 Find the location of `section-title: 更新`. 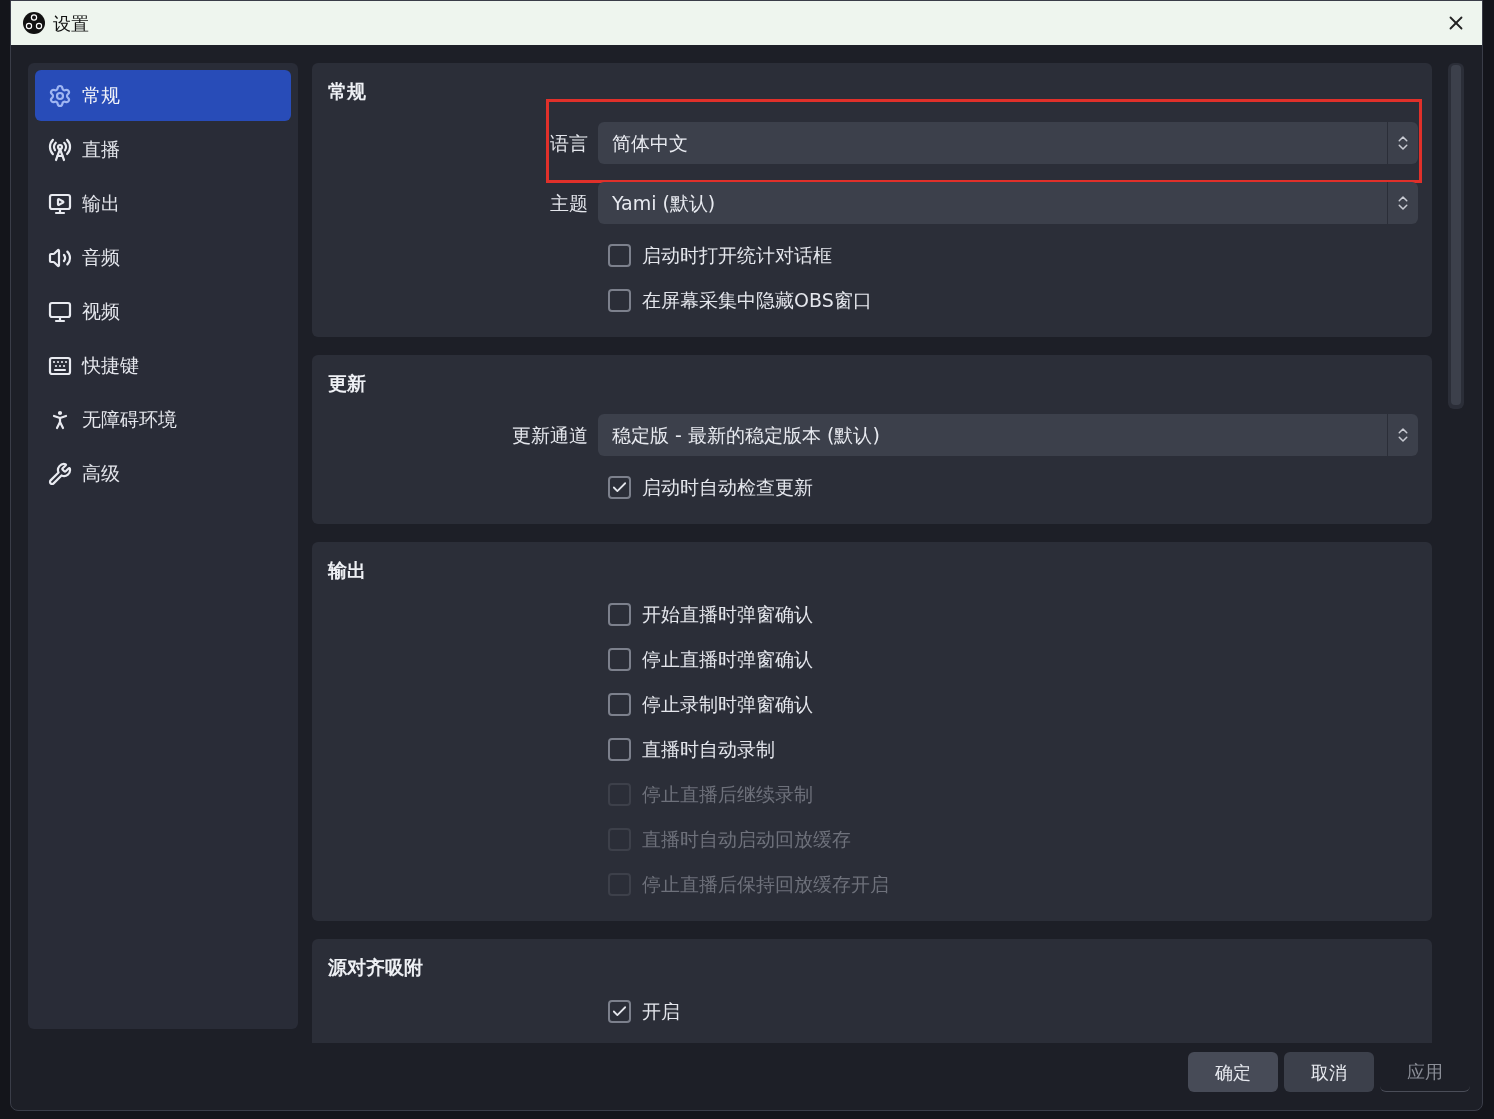

section-title: 更新 is located at coordinates (347, 383).